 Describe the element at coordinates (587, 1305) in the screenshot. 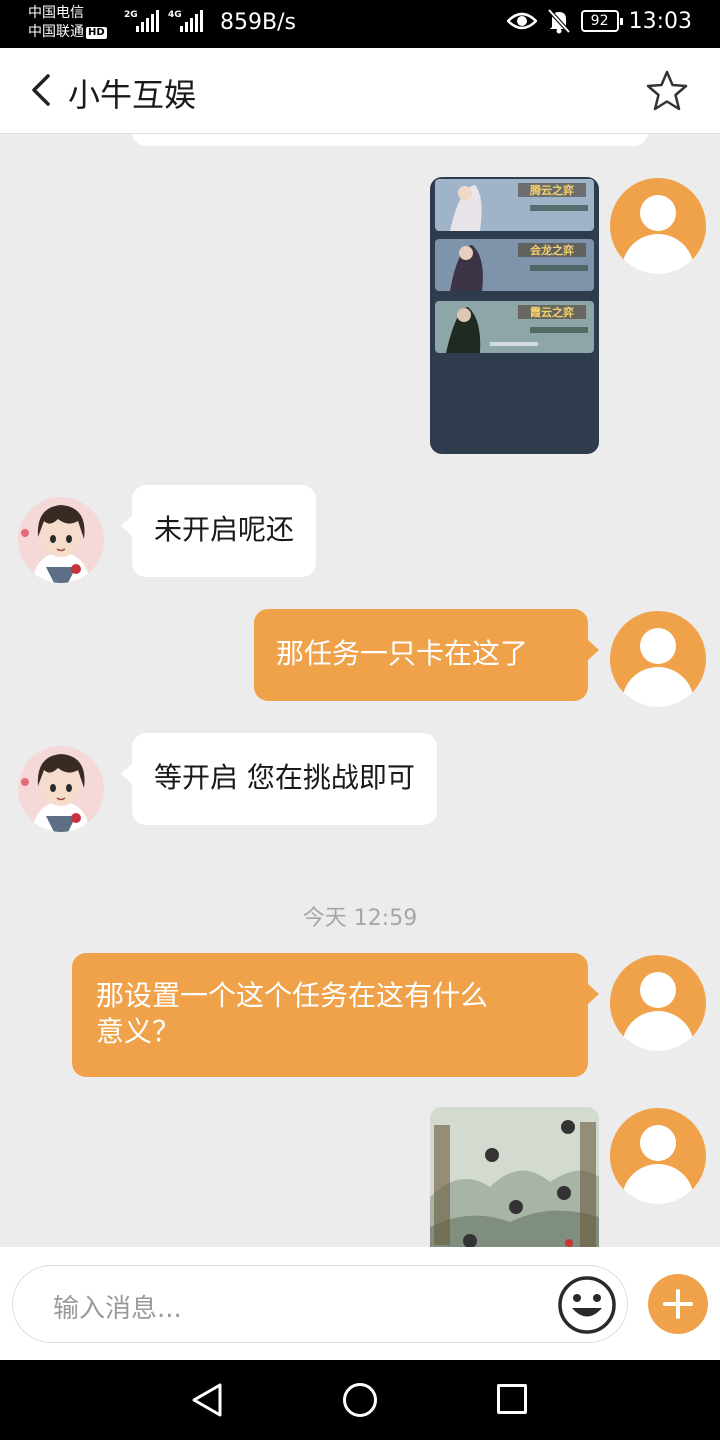

I see `smiley-icon` at that location.